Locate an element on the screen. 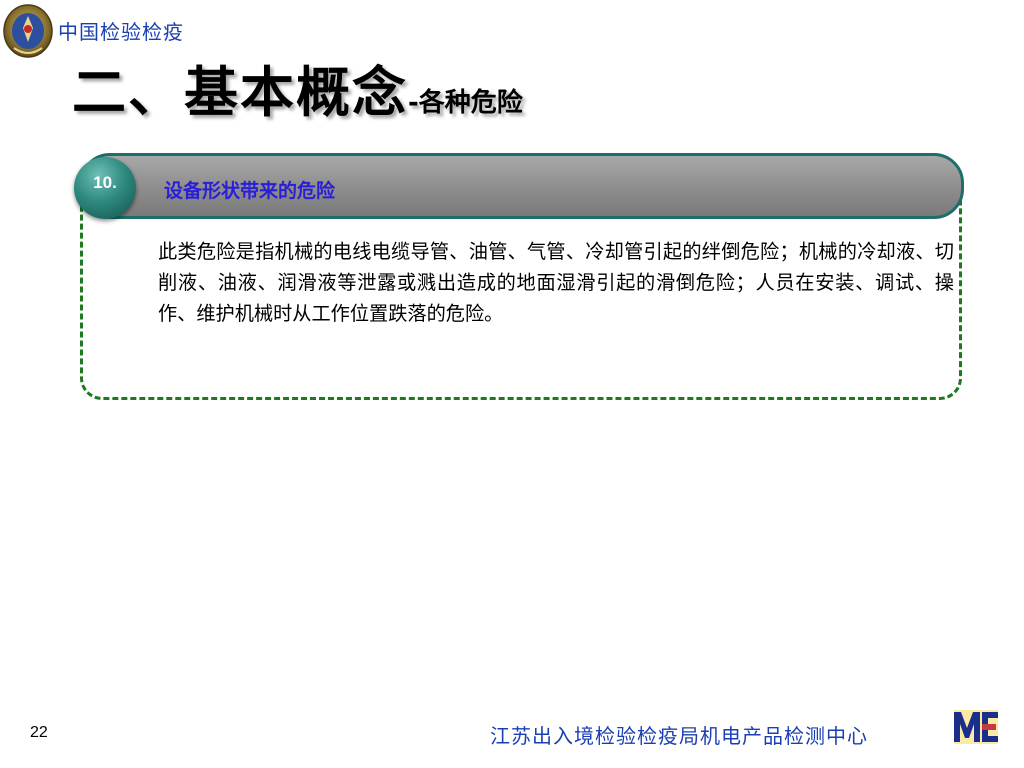 Image resolution: width=1024 pixels, height=768 pixels. footer-org-name: 江苏出入境检验检疫局机电产品检测中心 is located at coordinates (679, 736).